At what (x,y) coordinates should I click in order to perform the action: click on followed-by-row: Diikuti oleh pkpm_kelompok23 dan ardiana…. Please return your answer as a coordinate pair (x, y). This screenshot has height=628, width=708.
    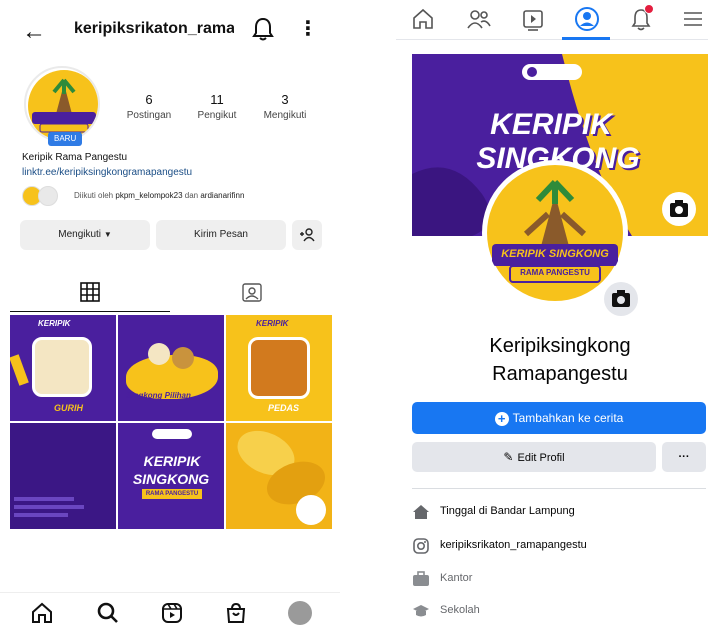
    Looking at the image, I should click on (172, 197).